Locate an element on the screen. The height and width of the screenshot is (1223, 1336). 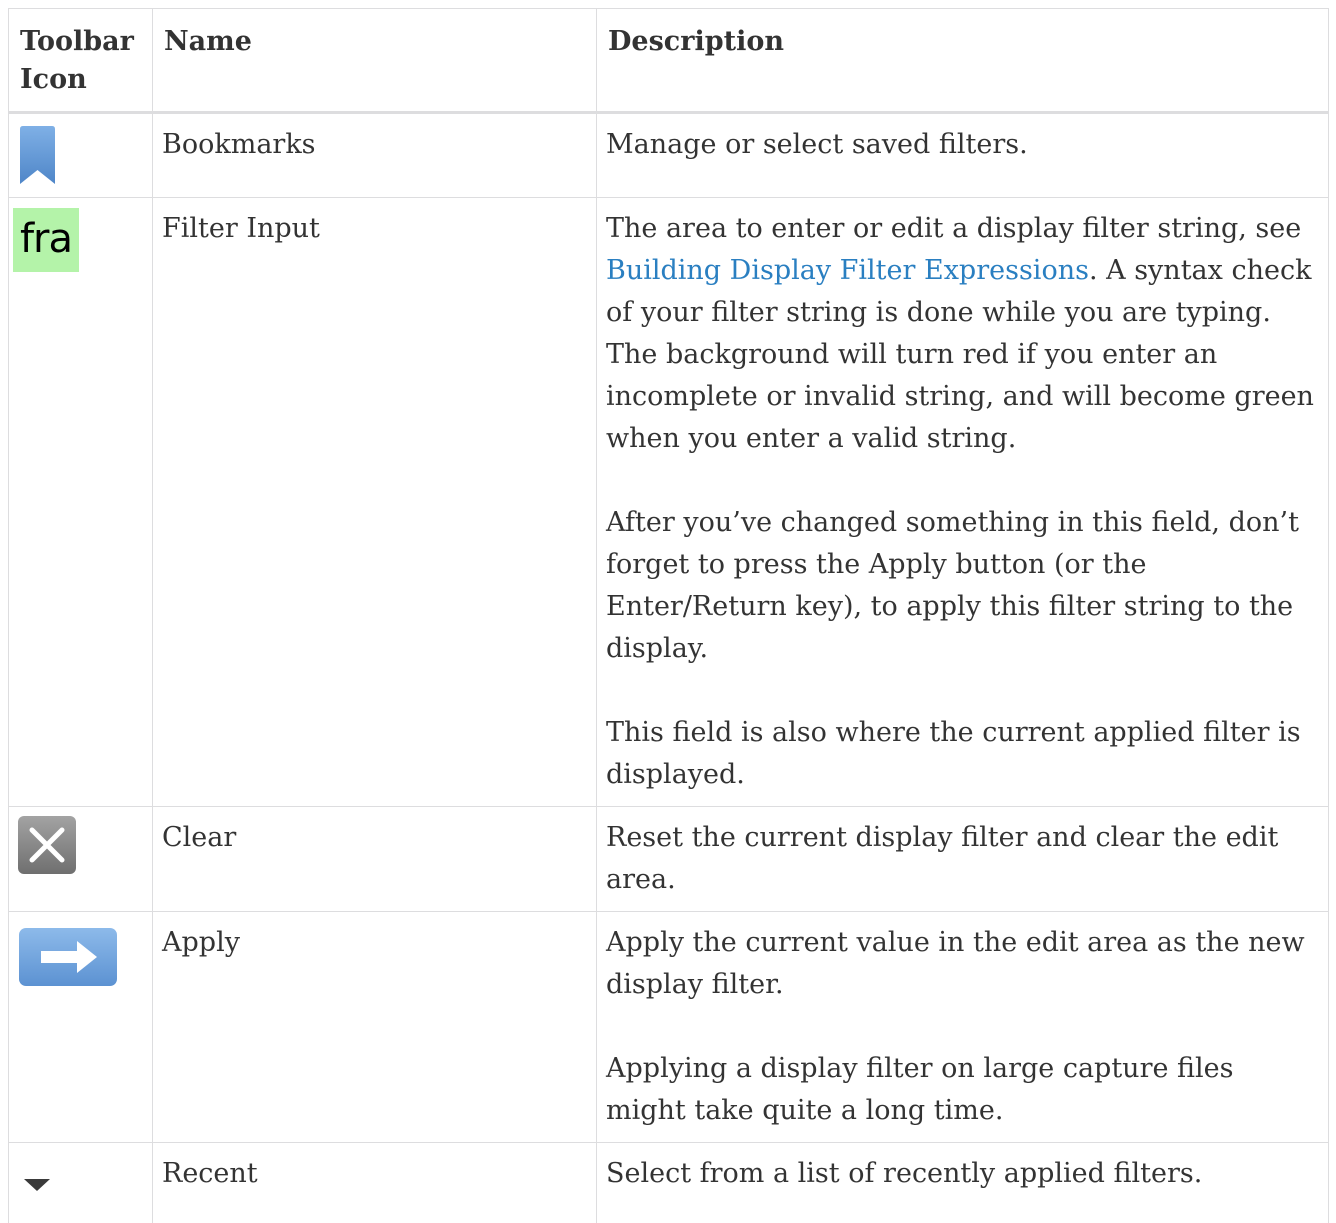
row-name-clear: Clear is located at coordinates (374, 859).